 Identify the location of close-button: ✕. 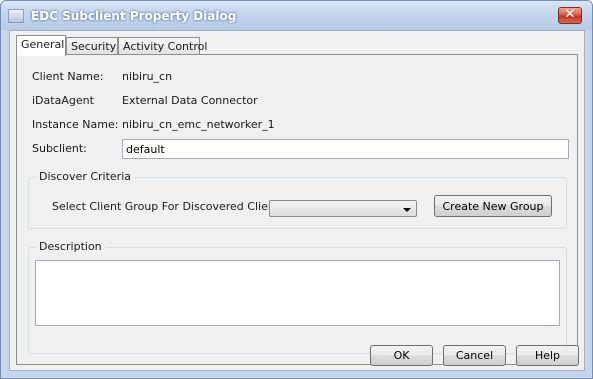
(570, 15).